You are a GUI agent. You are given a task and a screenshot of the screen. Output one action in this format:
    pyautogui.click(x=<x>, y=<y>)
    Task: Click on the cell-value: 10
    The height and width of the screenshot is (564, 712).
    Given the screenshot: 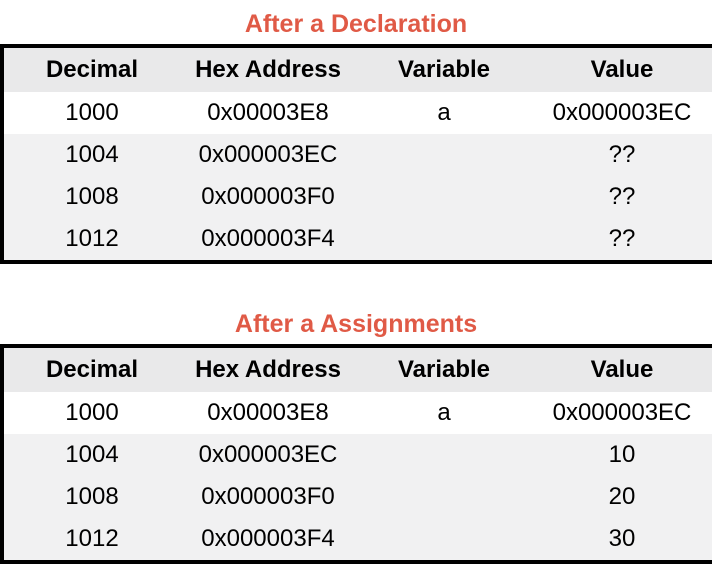 What is the action you would take?
    pyautogui.click(x=622, y=455)
    